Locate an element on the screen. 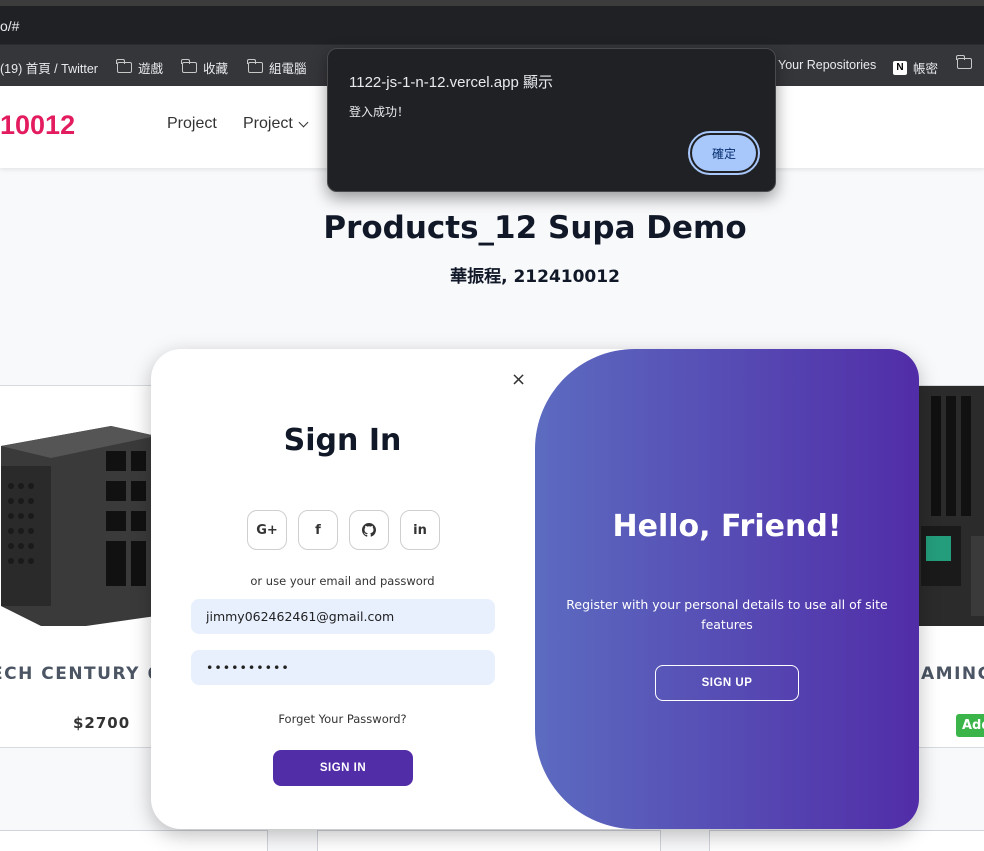  bookmark-more is located at coordinates (964, 62).